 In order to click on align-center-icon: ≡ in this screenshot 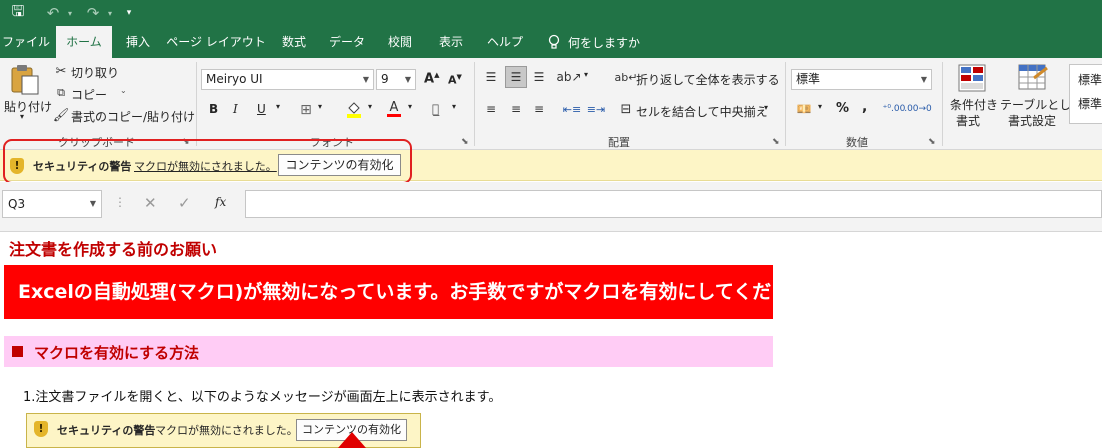, I will do `click(516, 109)`.